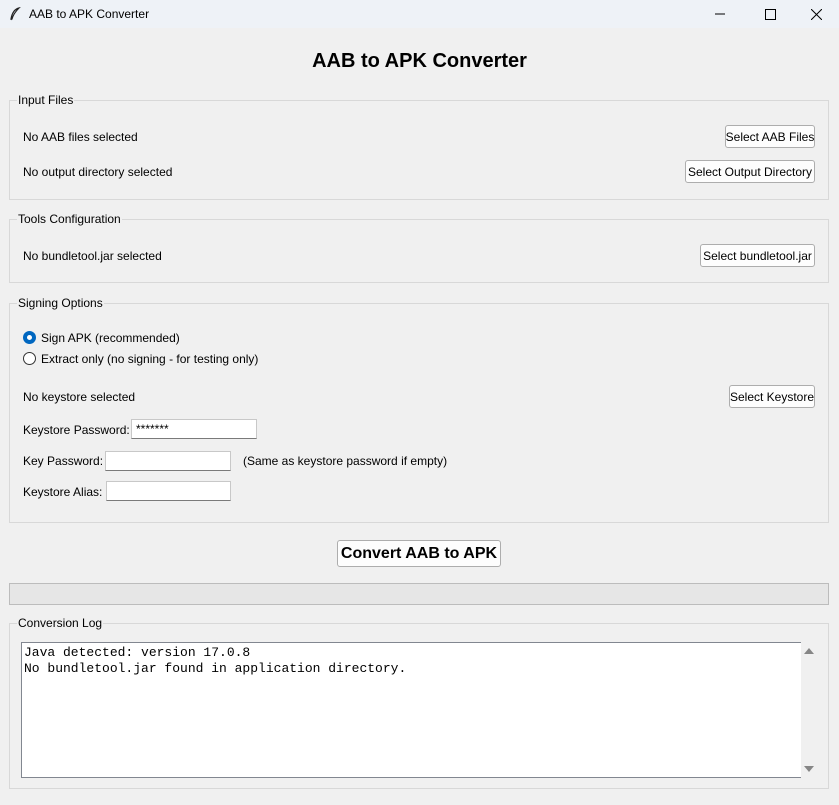 The image size is (839, 805). I want to click on keystore-password-label: Keystore Password:, so click(76, 430).